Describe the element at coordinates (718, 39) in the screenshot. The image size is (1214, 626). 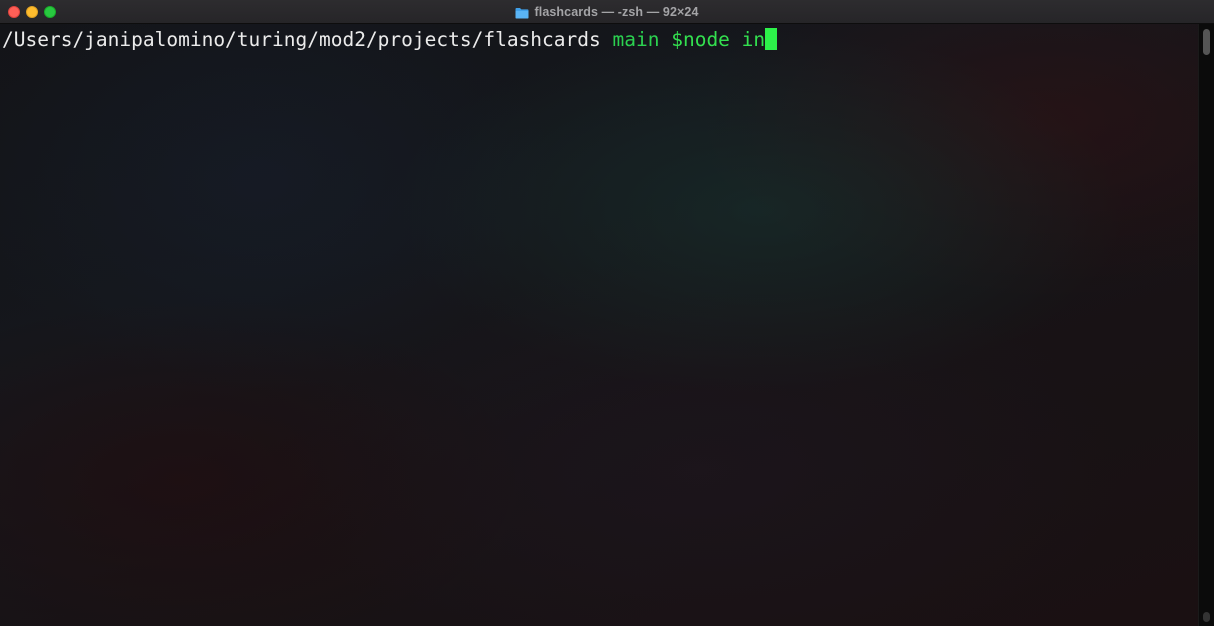
I see `command-input: $node in` at that location.